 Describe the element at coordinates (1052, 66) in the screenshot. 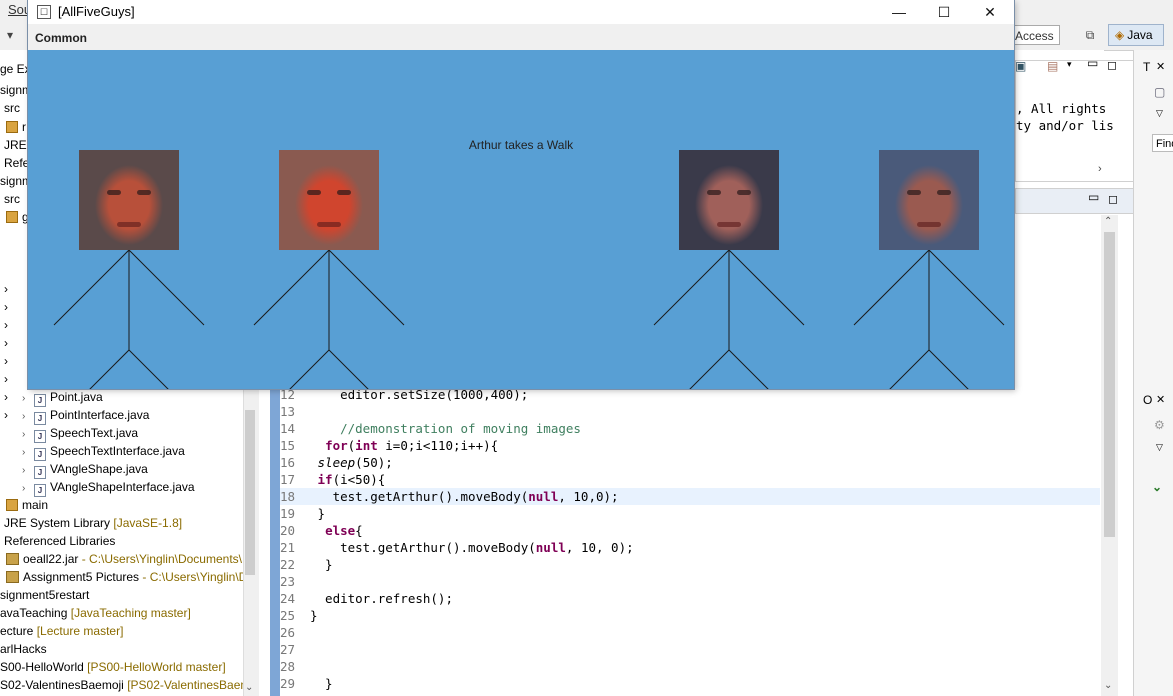

I see `new-icon: ▤` at that location.